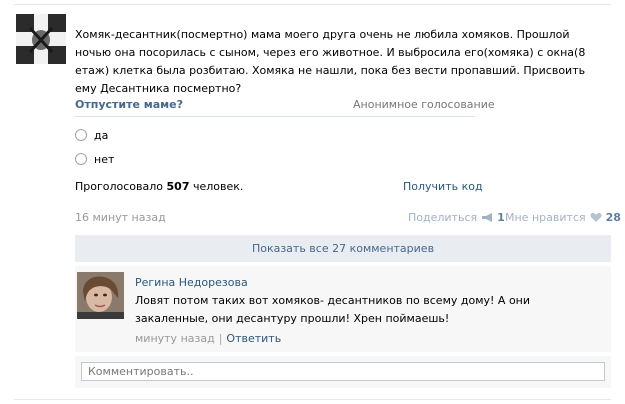  I want to click on get-code-link: Получить код, so click(443, 186).